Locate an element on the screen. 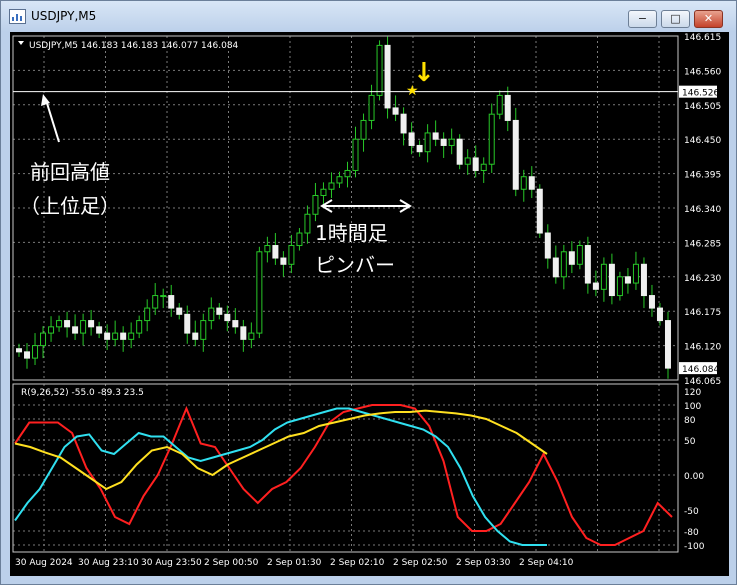 The height and width of the screenshot is (585, 737). price-tick-label: 146.615 is located at coordinates (702, 38).